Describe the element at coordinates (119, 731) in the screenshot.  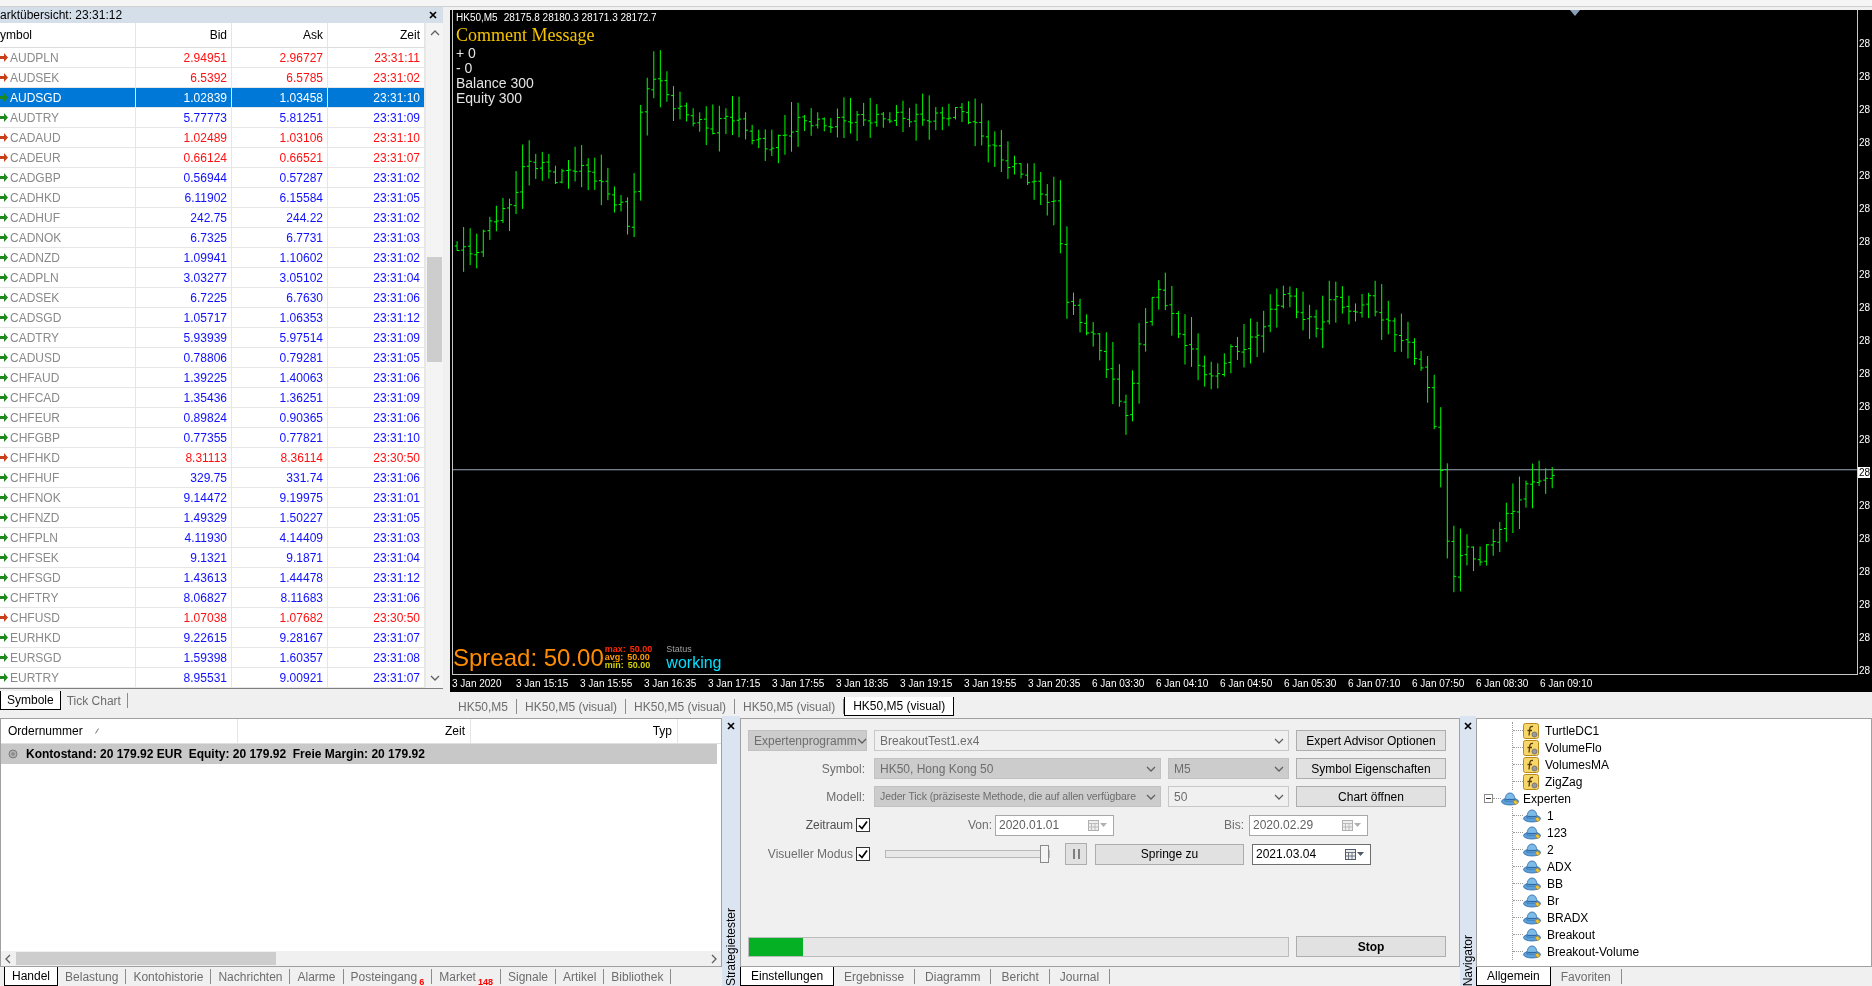
I see `column-header: Ordernummer` at that location.